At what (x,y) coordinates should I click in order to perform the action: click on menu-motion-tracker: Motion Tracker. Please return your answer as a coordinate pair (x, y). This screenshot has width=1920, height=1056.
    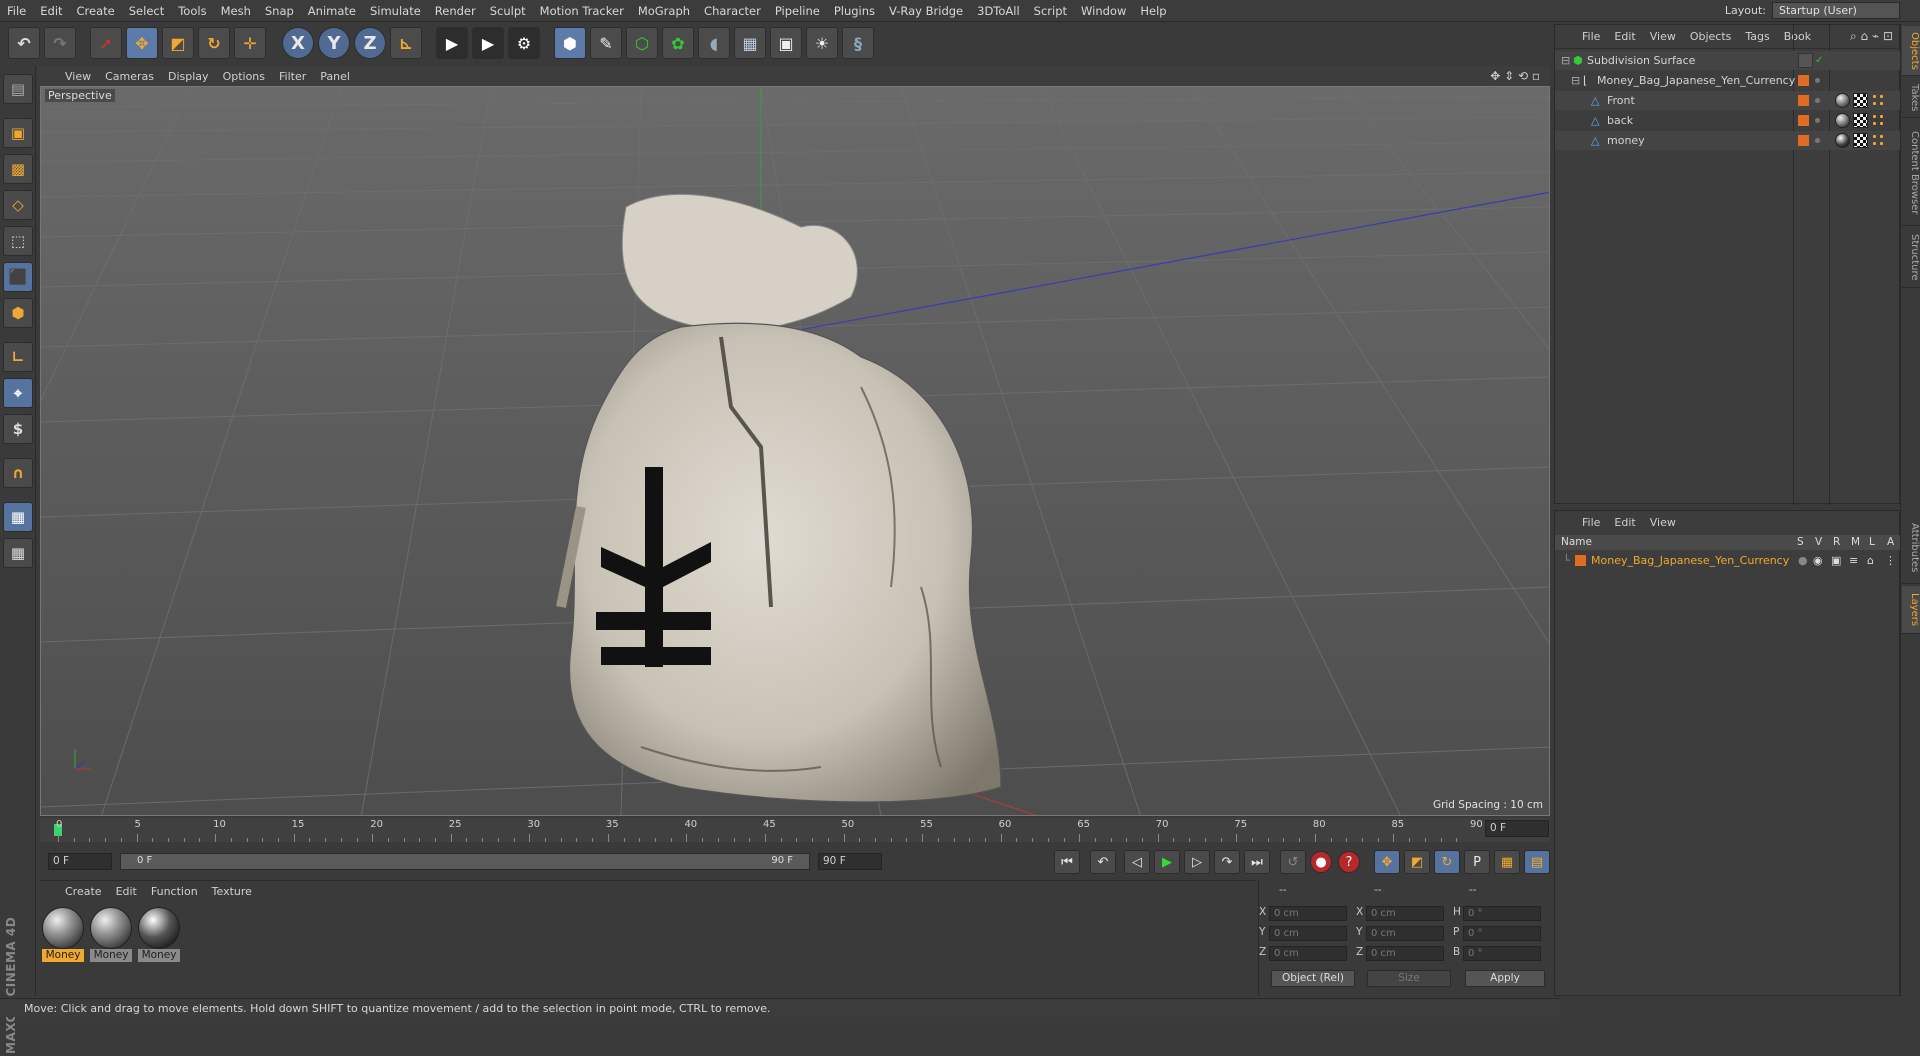
    Looking at the image, I should click on (582, 11).